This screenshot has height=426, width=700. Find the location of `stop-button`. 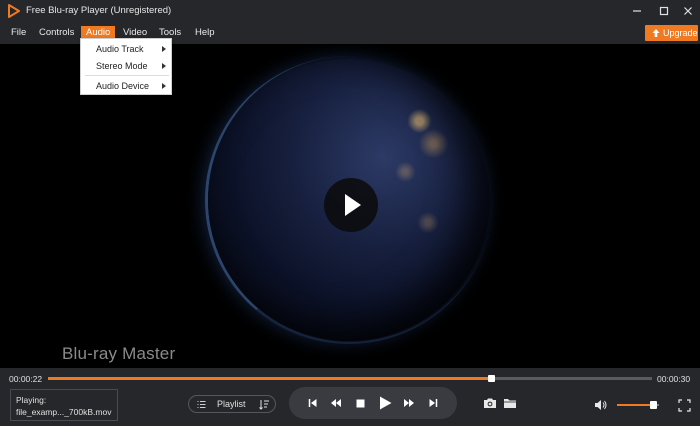

stop-button is located at coordinates (360, 403).